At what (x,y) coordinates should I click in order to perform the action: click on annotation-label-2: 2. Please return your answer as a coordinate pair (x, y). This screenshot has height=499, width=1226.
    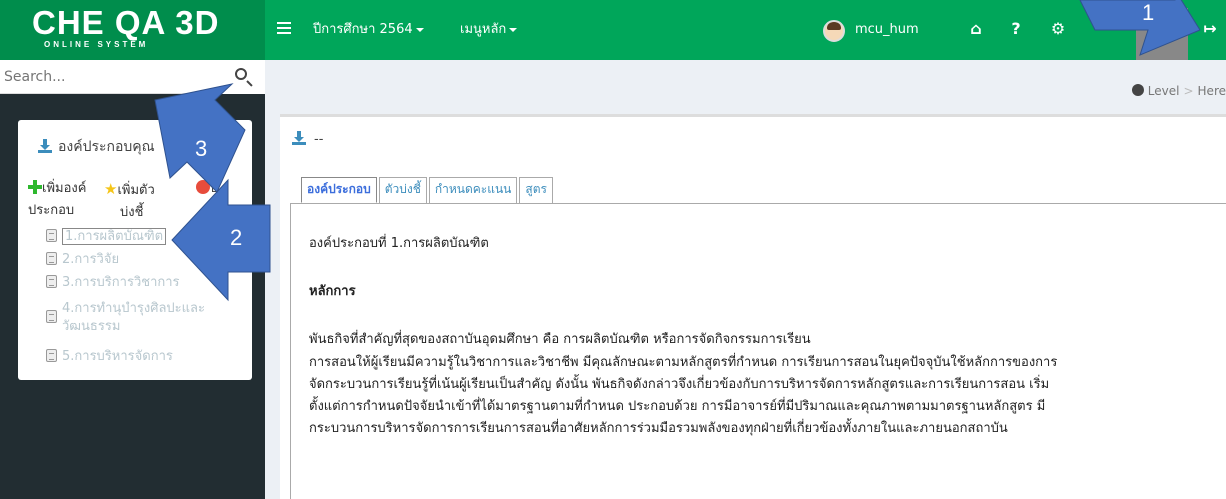
    Looking at the image, I should click on (236, 237).